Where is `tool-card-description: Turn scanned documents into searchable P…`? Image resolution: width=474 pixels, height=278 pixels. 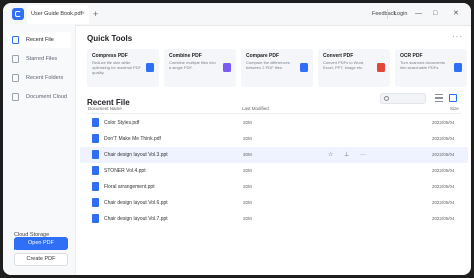
tool-card-description: Turn scanned documents into searchable P… is located at coordinates (422, 65).